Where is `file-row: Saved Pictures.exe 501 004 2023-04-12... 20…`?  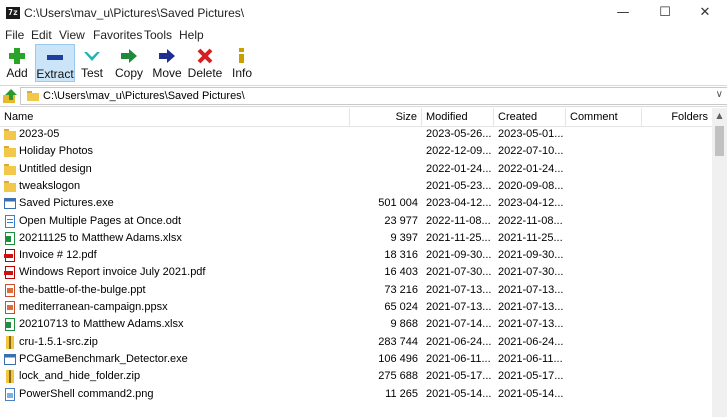 file-row: Saved Pictures.exe 501 004 2023-04-12... 20… is located at coordinates (356, 203).